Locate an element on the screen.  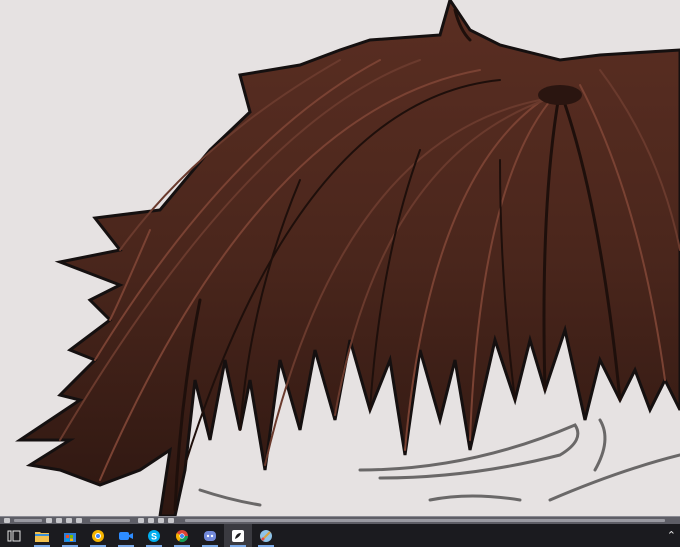
skype-button: S is located at coordinates (154, 535).